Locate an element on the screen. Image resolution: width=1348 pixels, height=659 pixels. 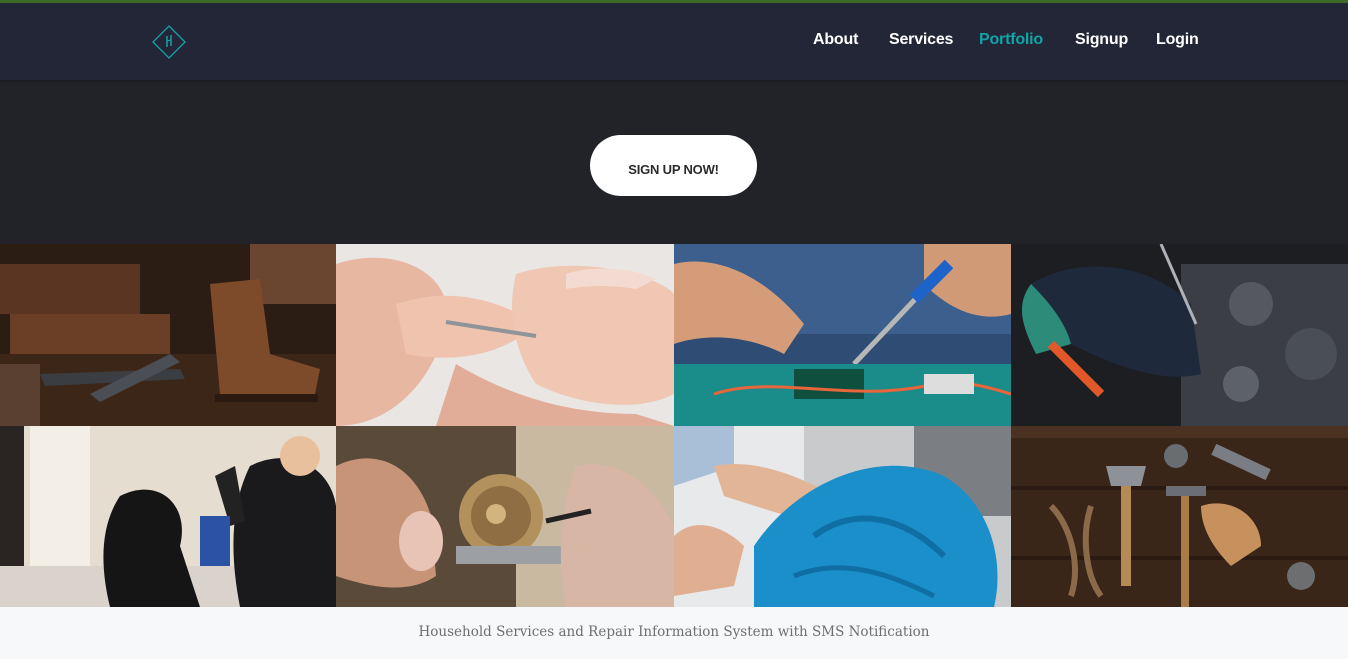
laundry-towel-image is located at coordinates (842, 516).